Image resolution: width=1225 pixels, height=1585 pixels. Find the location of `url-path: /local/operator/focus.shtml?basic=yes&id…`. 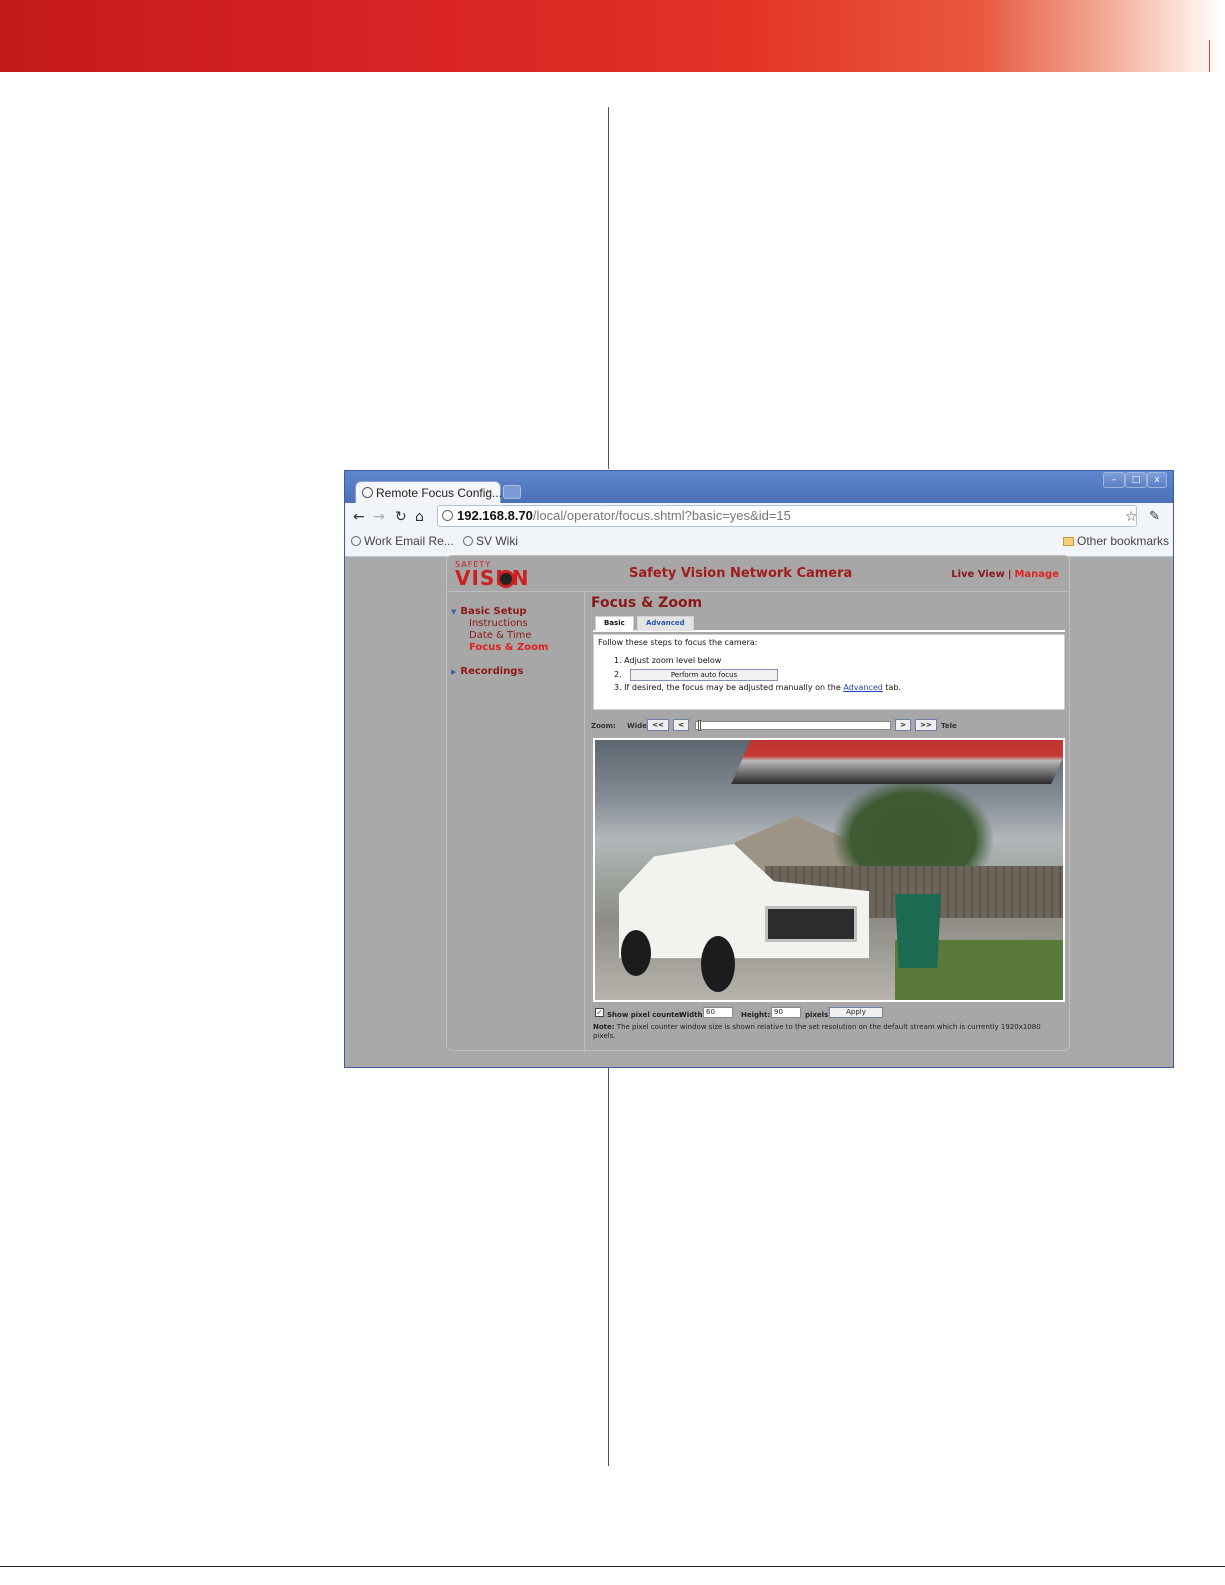

url-path: /local/operator/focus.shtml?basic=yes&id… is located at coordinates (661, 515).